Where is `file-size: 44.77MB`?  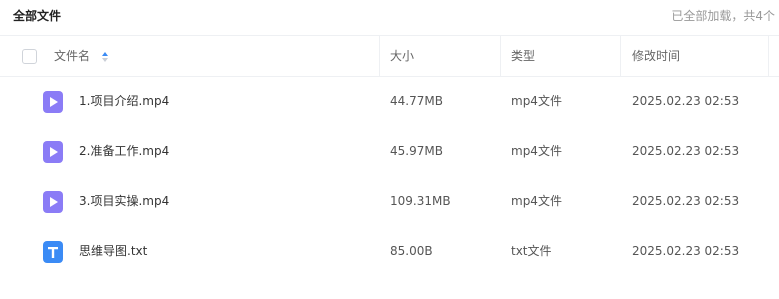
file-size: 44.77MB is located at coordinates (416, 101).